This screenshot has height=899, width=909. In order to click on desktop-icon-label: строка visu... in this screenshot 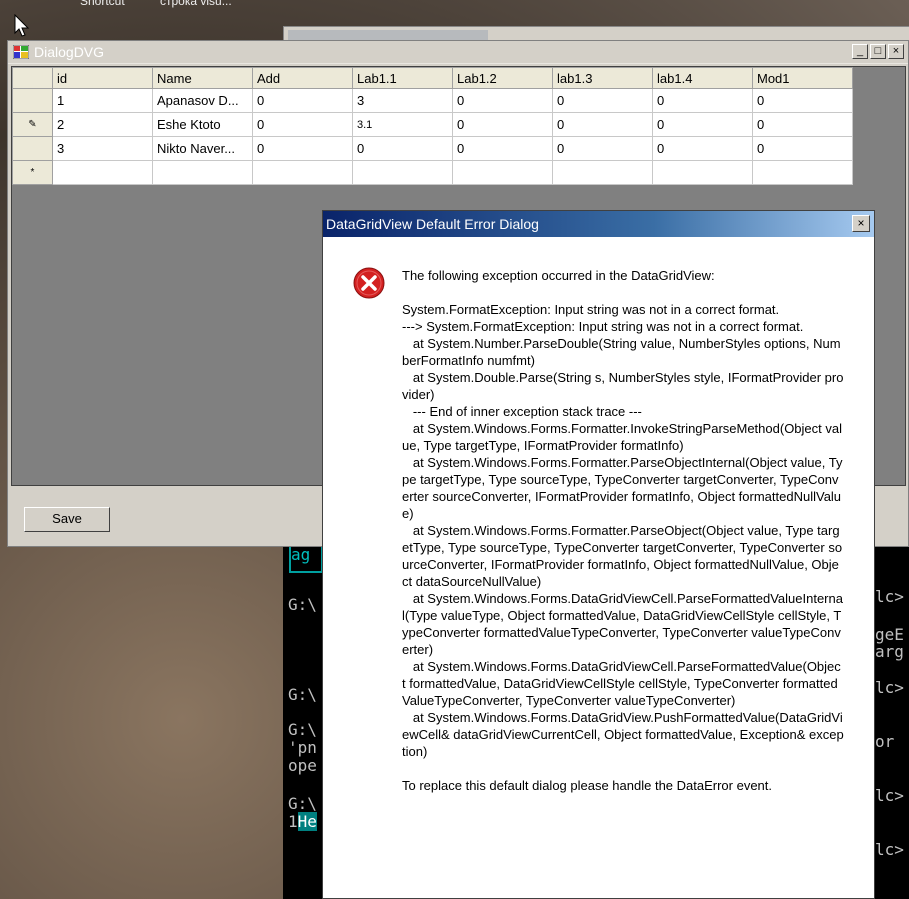, I will do `click(196, 4)`.